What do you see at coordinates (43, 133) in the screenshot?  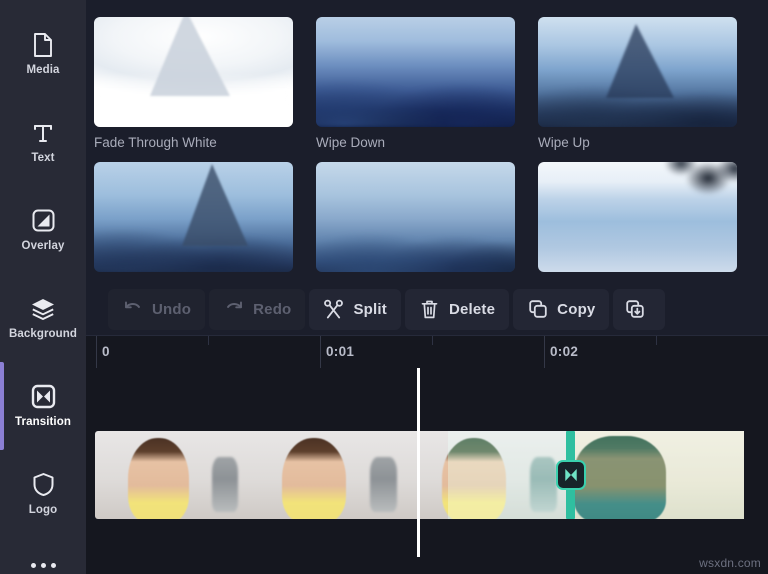 I see `text-t-icon` at bounding box center [43, 133].